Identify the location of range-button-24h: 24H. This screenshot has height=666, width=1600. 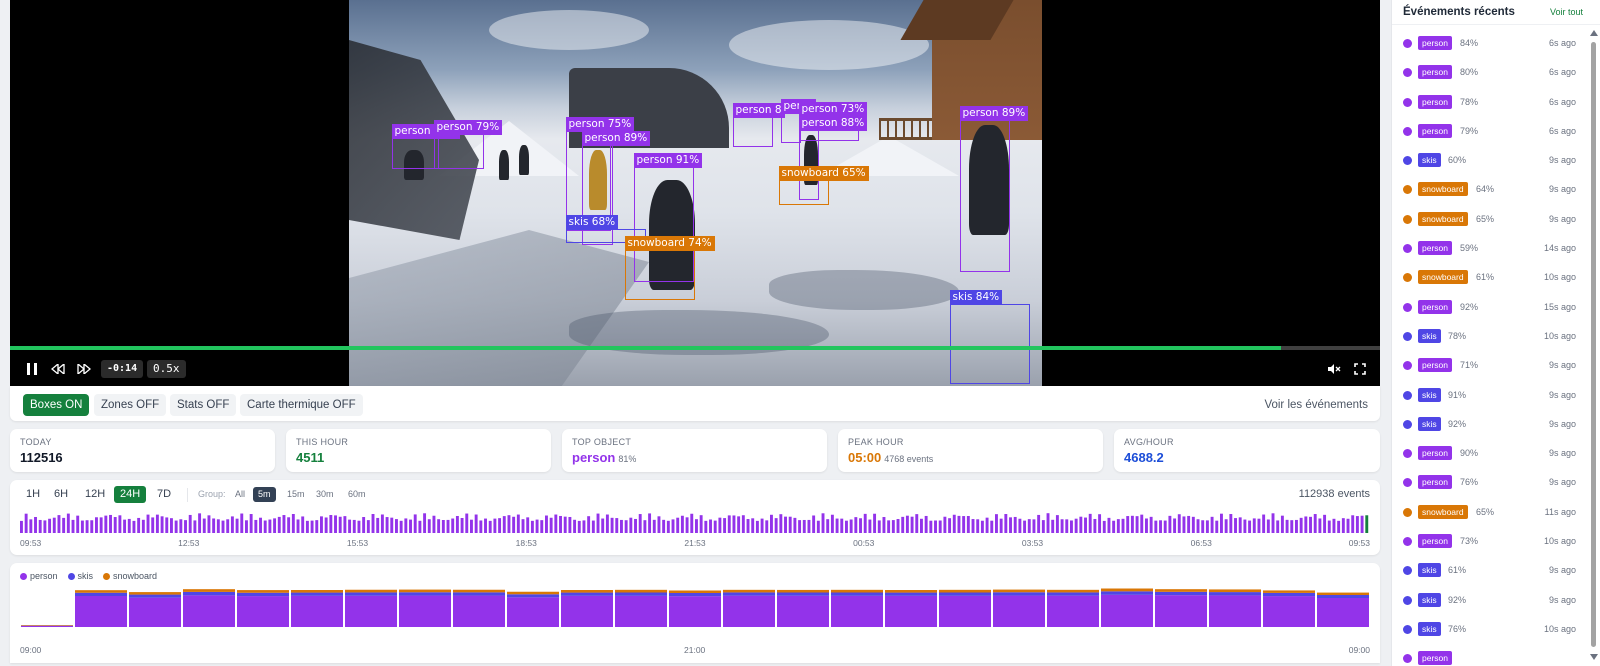
(130, 494).